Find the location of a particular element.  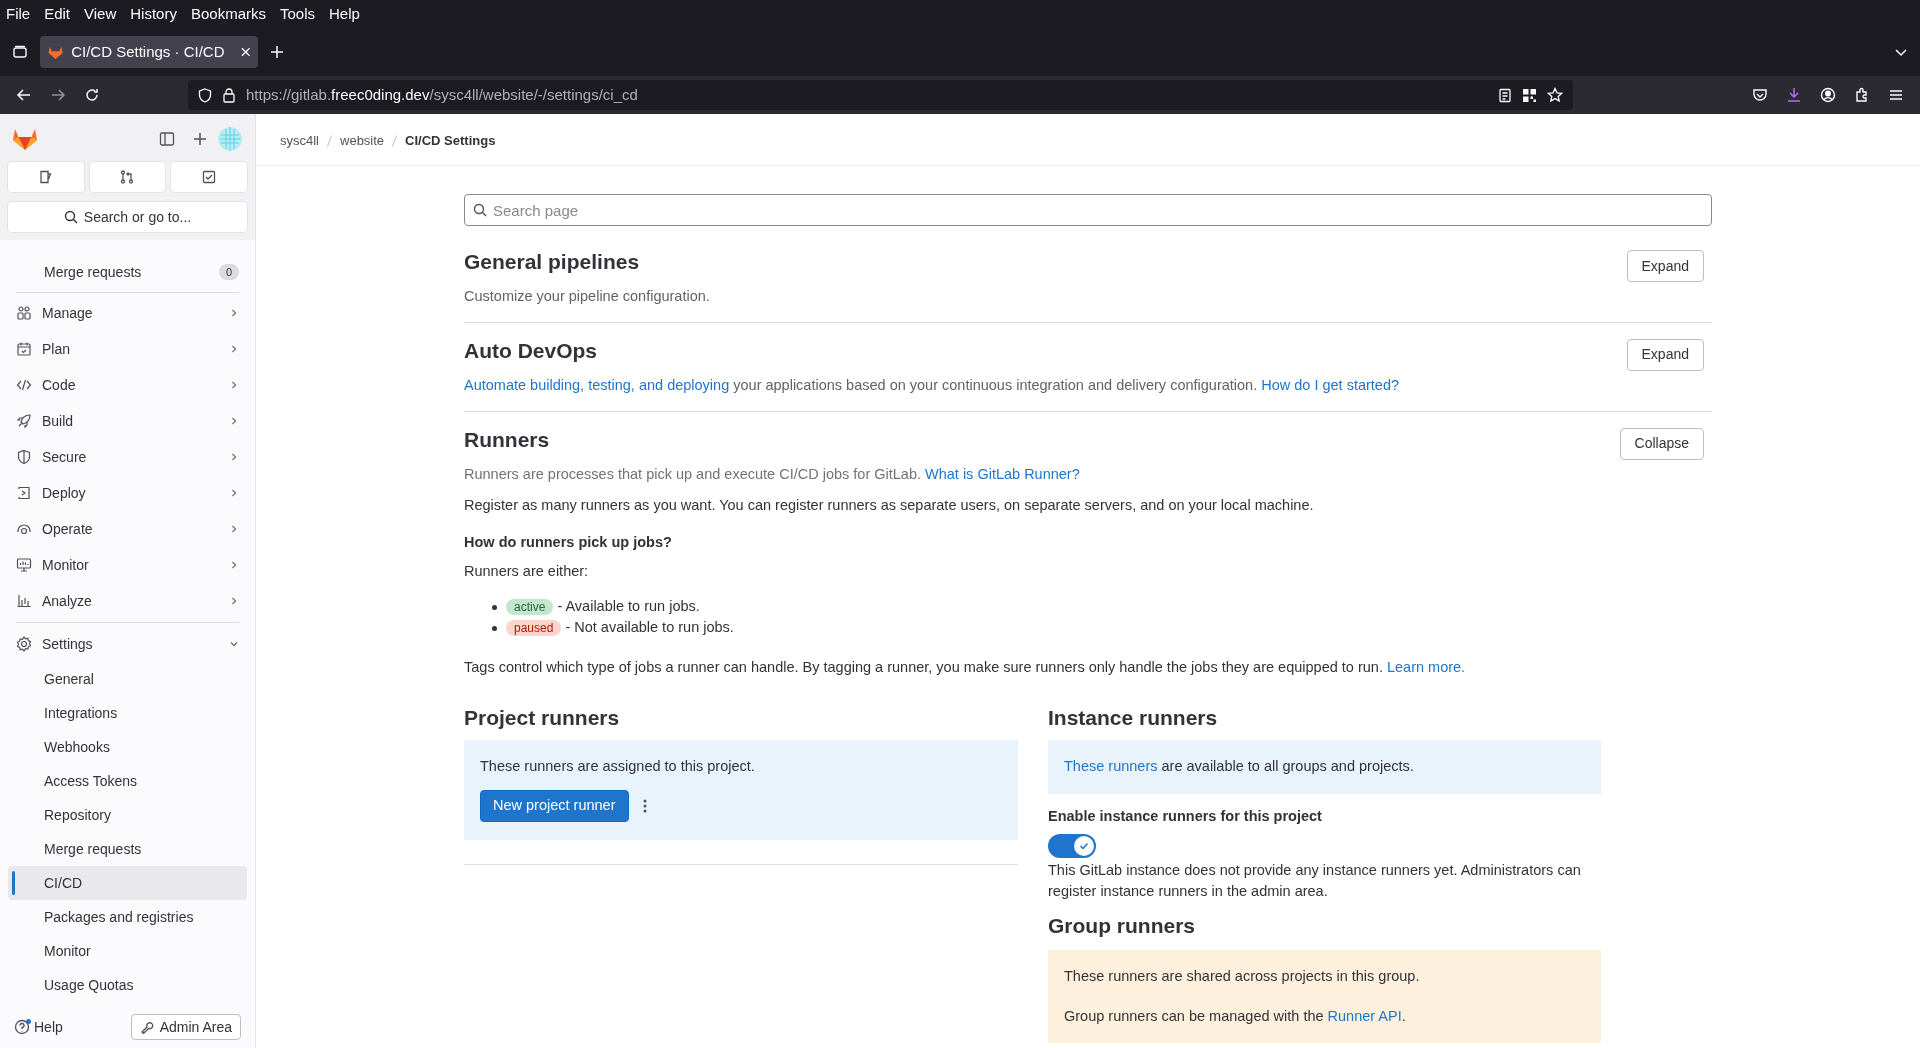

section-toggle-button: Collapse is located at coordinates (1661, 443).